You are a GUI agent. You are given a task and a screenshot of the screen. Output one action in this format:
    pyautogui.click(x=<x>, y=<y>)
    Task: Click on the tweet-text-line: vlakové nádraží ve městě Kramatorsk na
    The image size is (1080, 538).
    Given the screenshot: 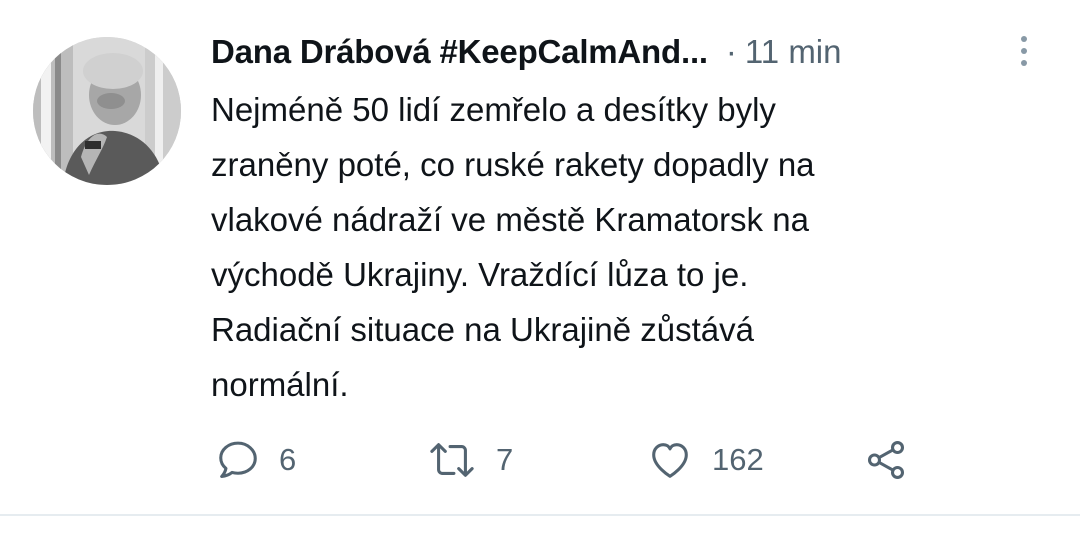 What is the action you would take?
    pyautogui.click(x=510, y=219)
    